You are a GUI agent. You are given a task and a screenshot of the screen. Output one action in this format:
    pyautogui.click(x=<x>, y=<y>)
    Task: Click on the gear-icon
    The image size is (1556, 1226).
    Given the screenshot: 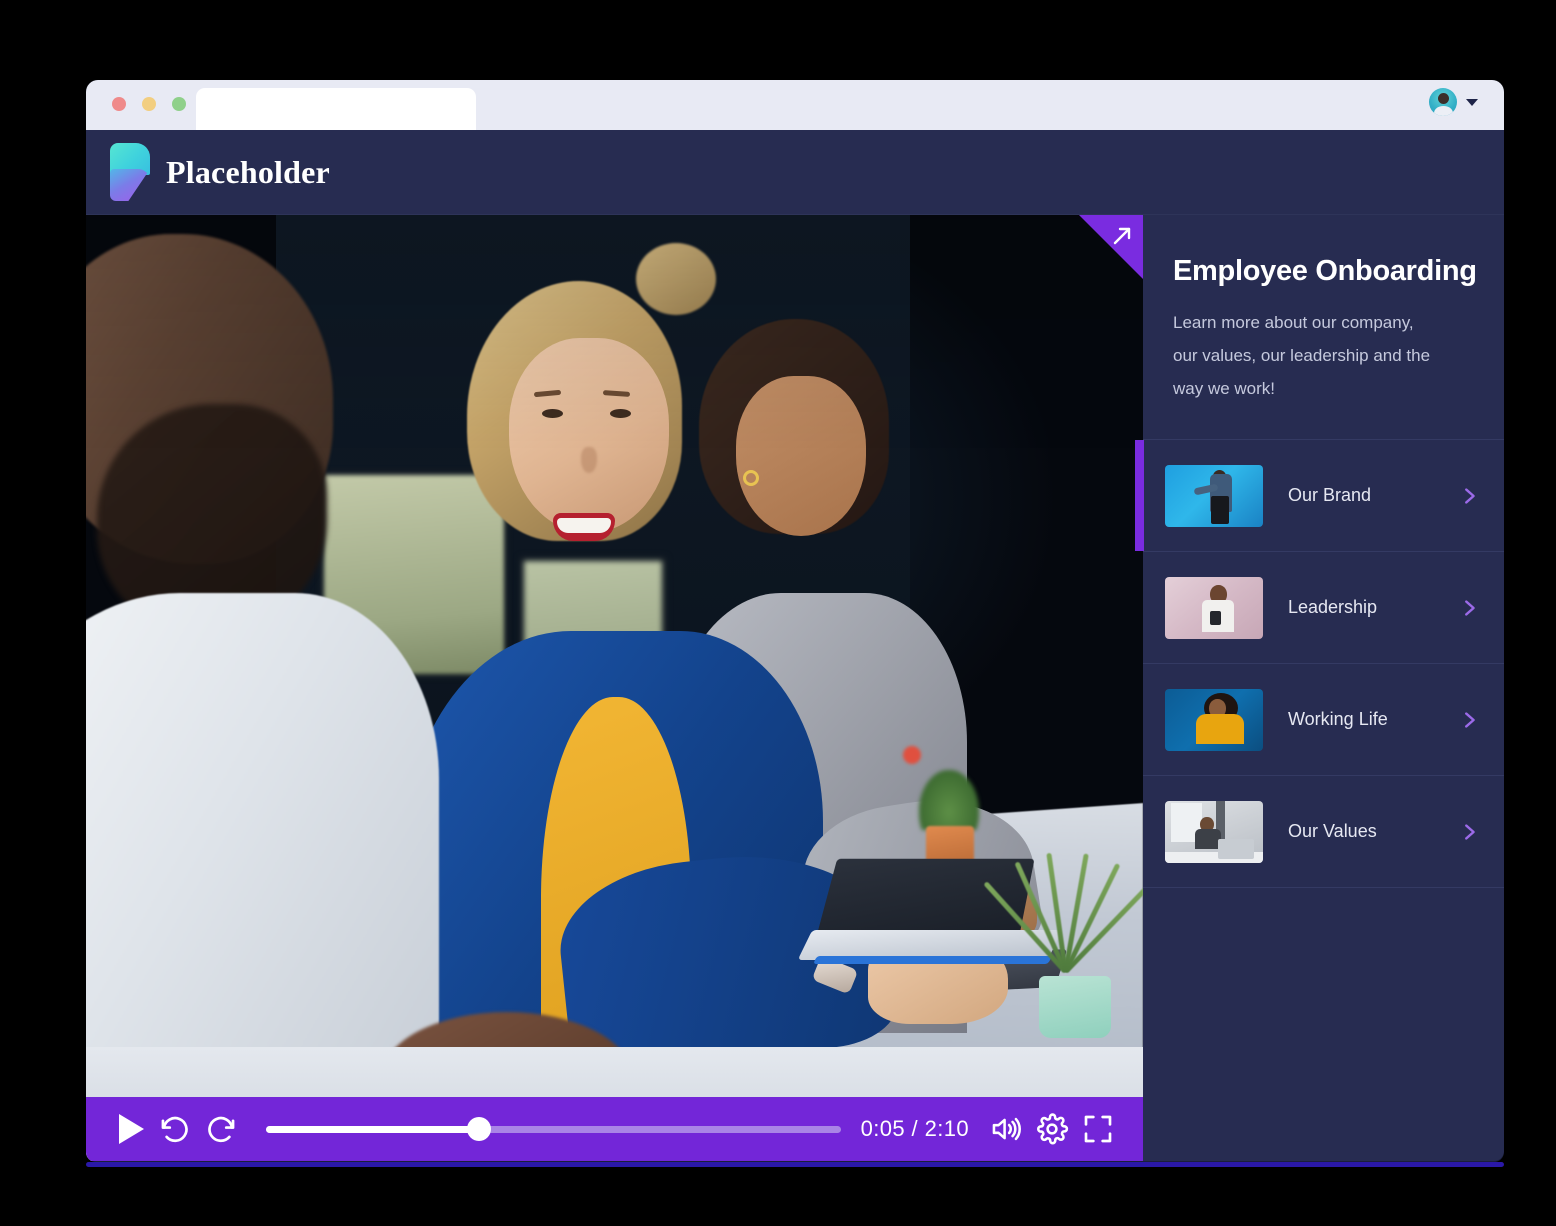 What is the action you would take?
    pyautogui.click(x=1052, y=1129)
    